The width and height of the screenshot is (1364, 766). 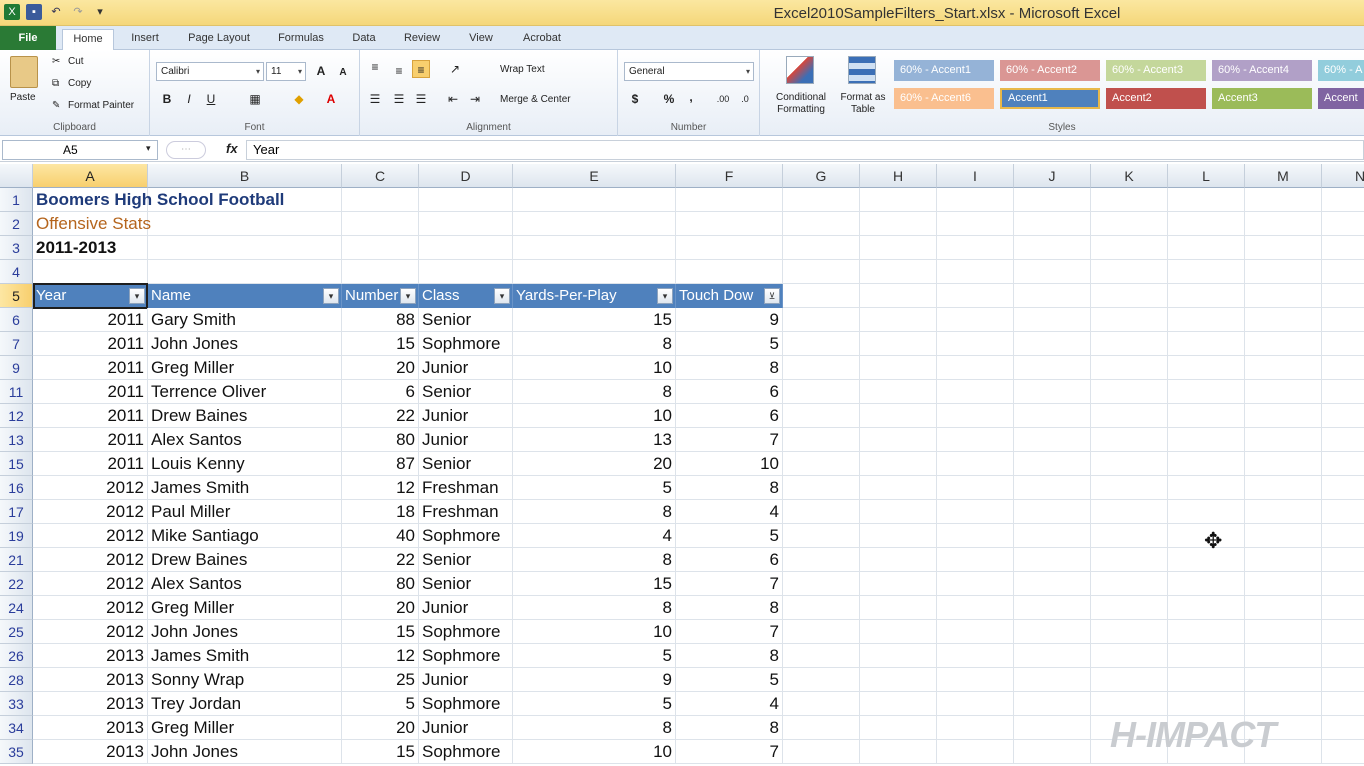 I want to click on table-cell: 4, so click(x=594, y=536).